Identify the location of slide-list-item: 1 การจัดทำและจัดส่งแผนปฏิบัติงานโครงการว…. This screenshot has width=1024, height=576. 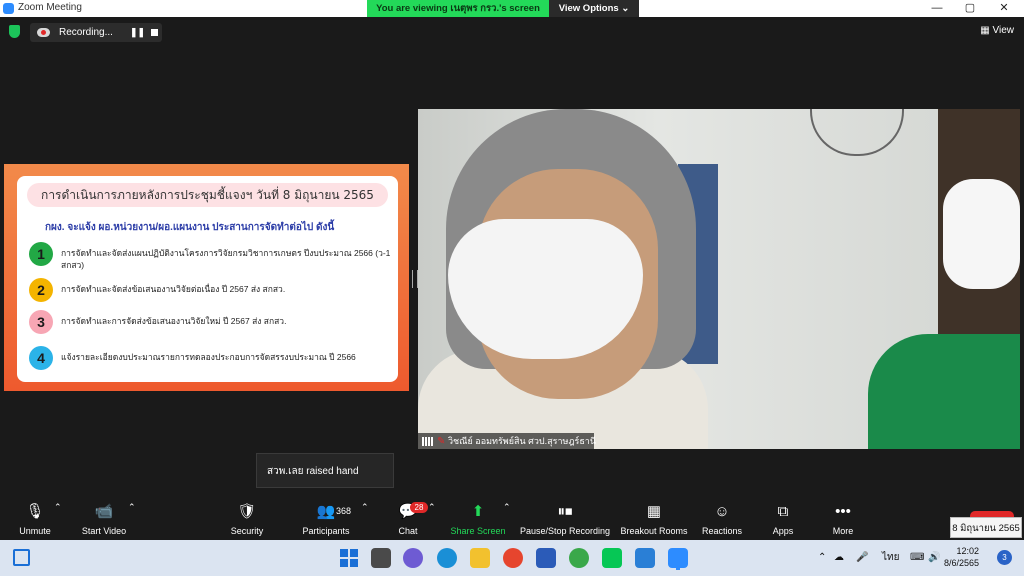
(210, 256).